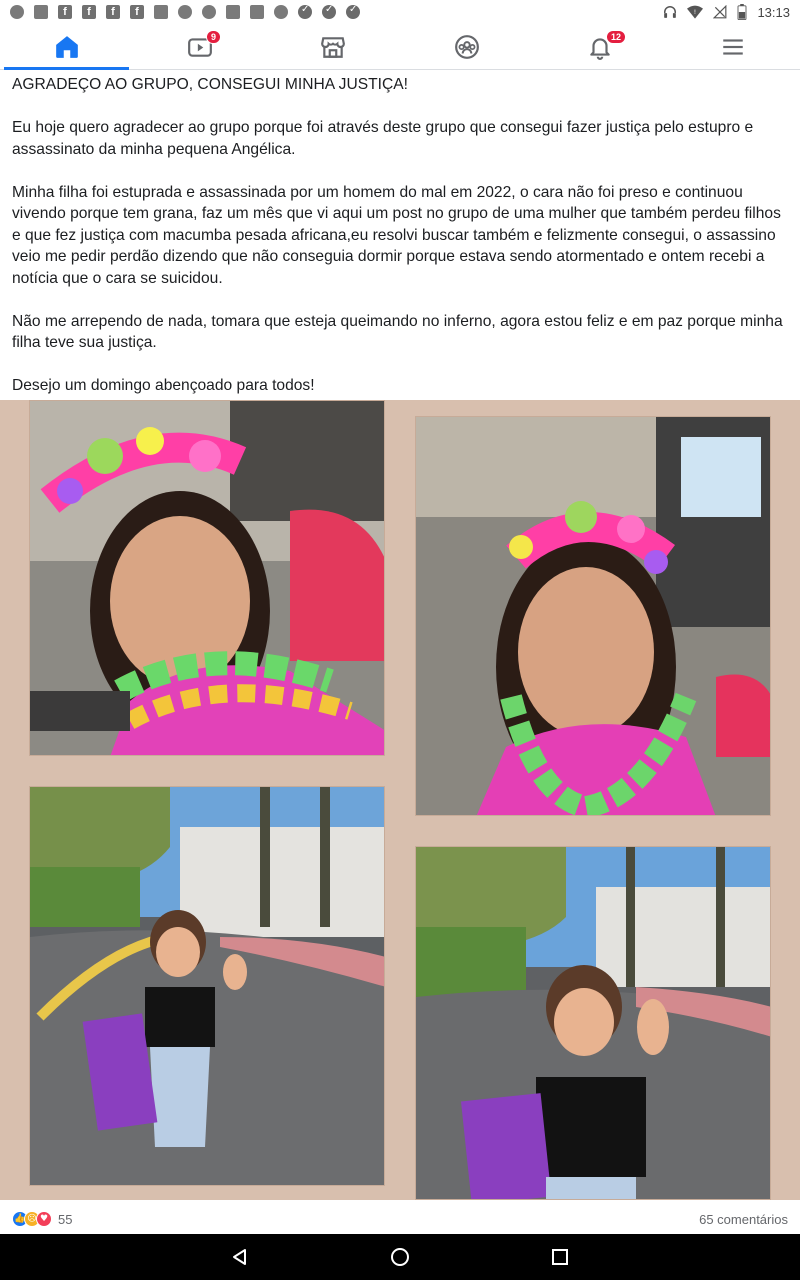  I want to click on no-signal-icon, so click(720, 12).